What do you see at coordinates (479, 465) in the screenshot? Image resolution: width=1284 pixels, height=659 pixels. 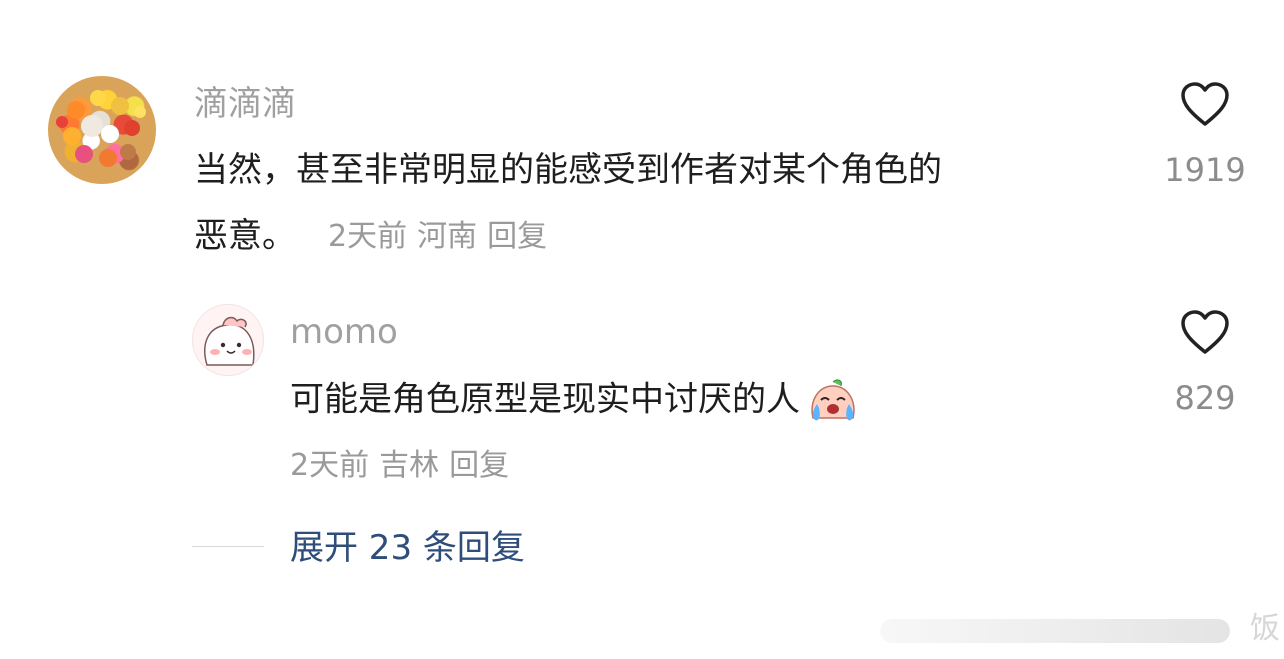 I see `reply-reply-button: 回复` at bounding box center [479, 465].